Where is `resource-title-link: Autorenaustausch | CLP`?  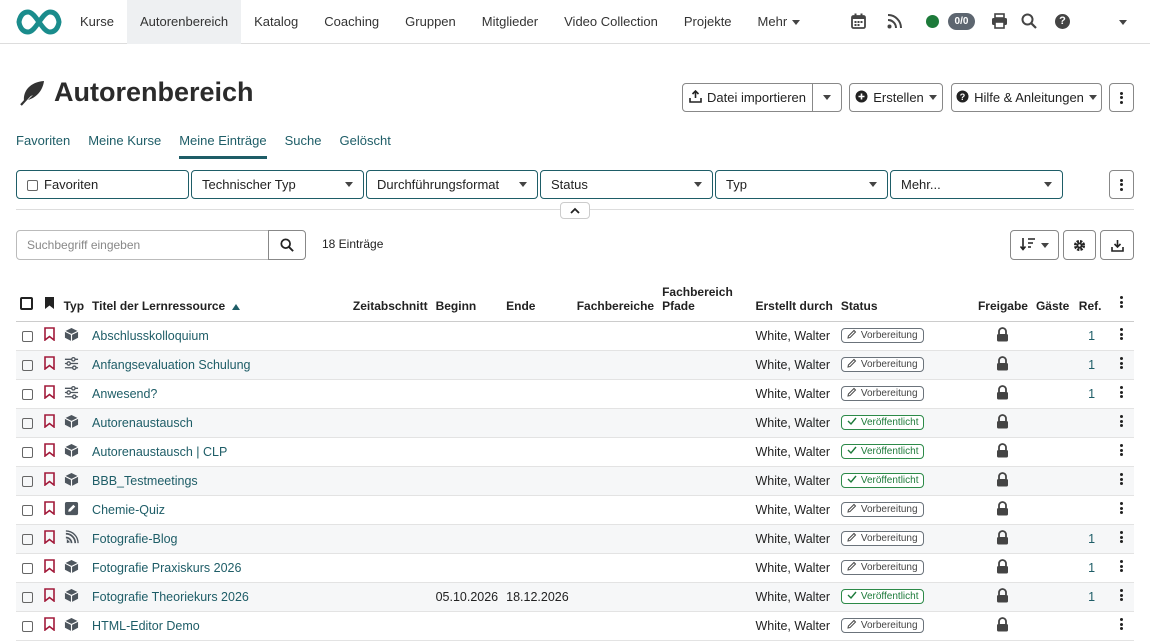 resource-title-link: Autorenaustausch | CLP is located at coordinates (159, 452).